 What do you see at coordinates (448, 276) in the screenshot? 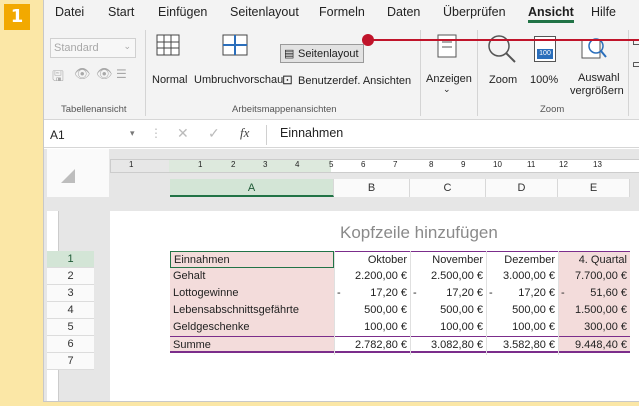
I see `cell-c2: 2.500,00 €` at bounding box center [448, 276].